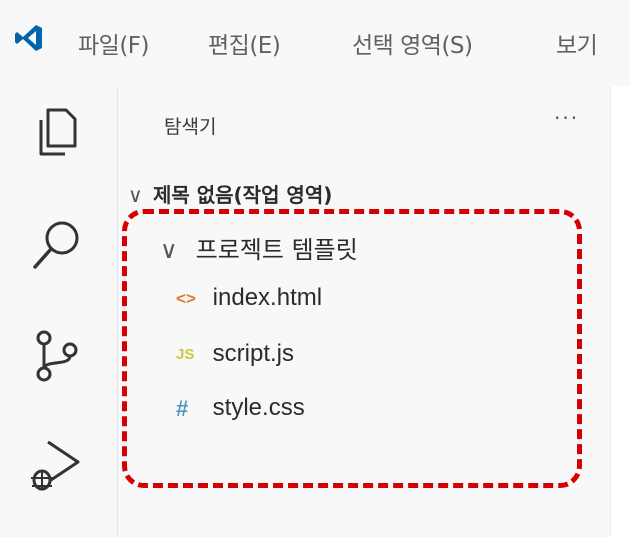  What do you see at coordinates (57, 355) in the screenshot?
I see `source-control-icon` at bounding box center [57, 355].